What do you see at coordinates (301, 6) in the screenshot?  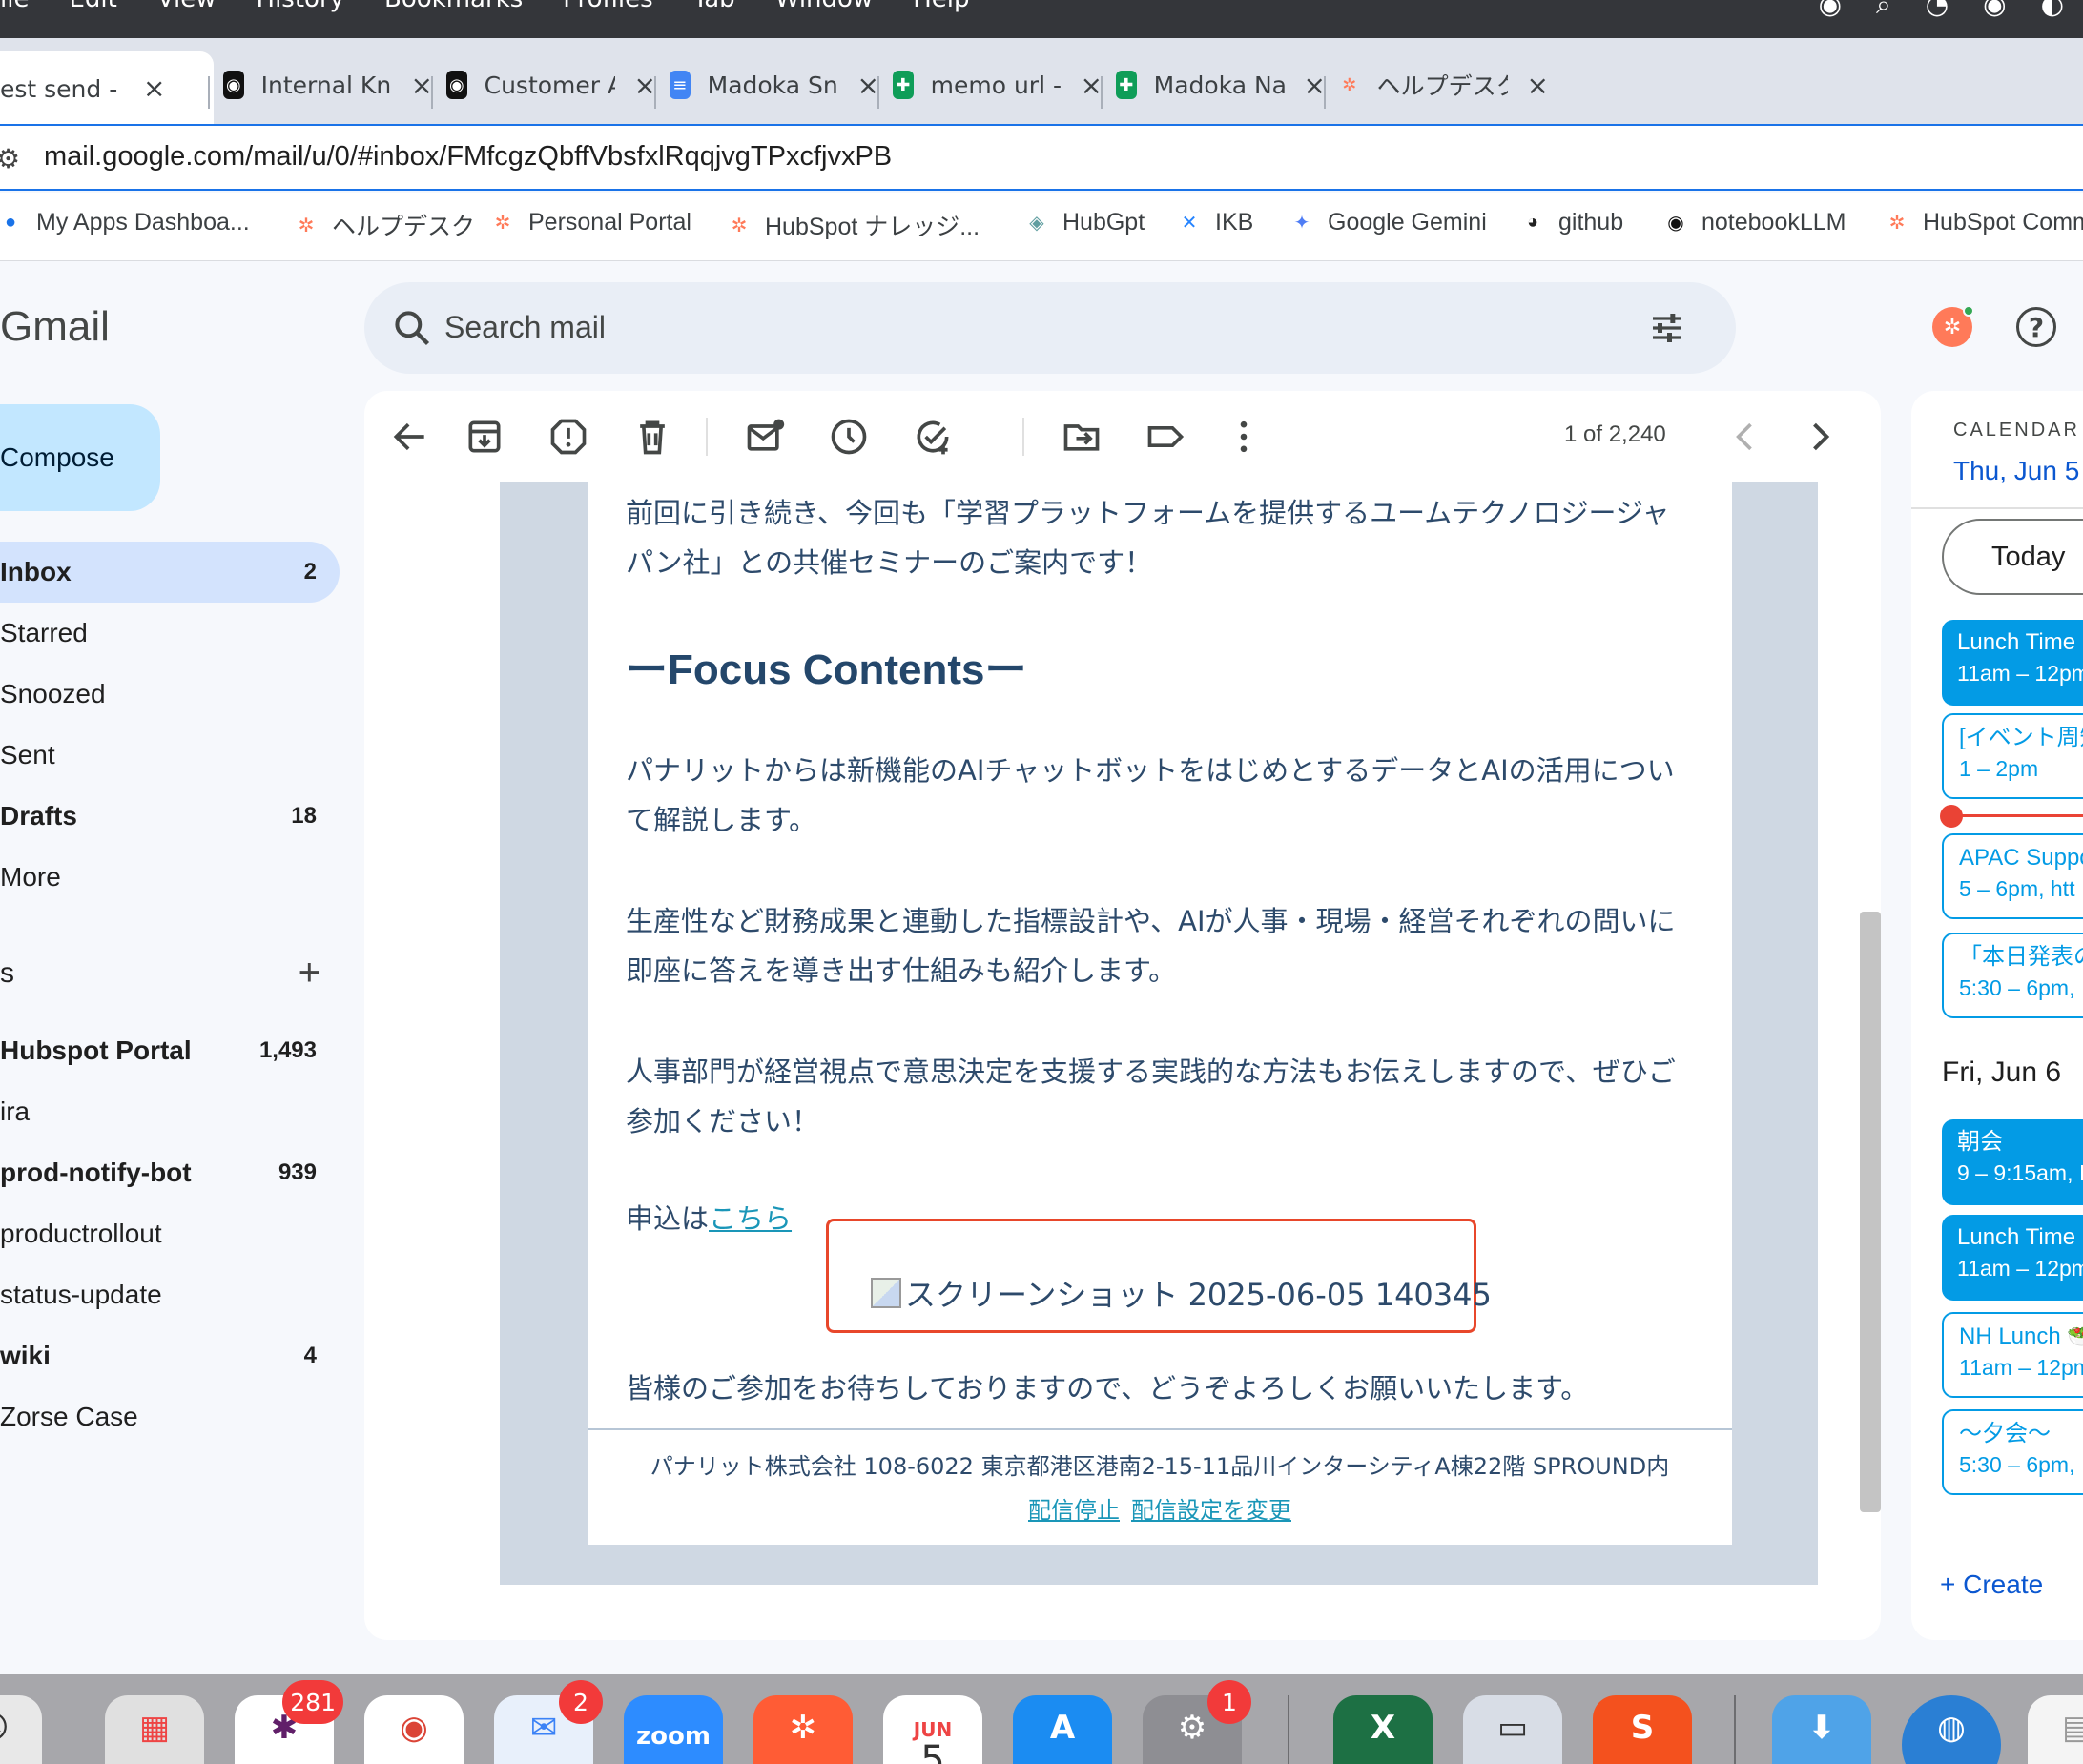 I see `menu-item: History` at bounding box center [301, 6].